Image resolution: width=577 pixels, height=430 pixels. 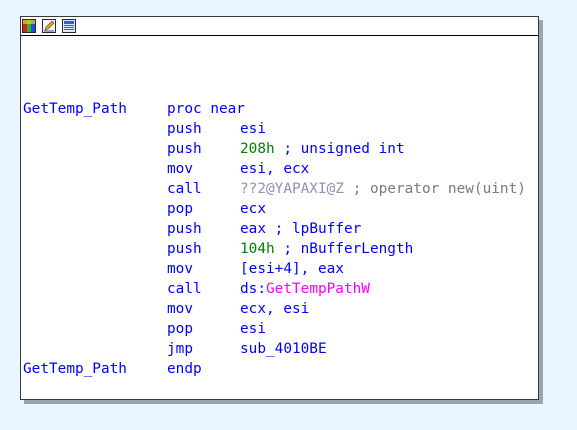 What do you see at coordinates (184, 369) in the screenshot?
I see `proc-end-directive: endp` at bounding box center [184, 369].